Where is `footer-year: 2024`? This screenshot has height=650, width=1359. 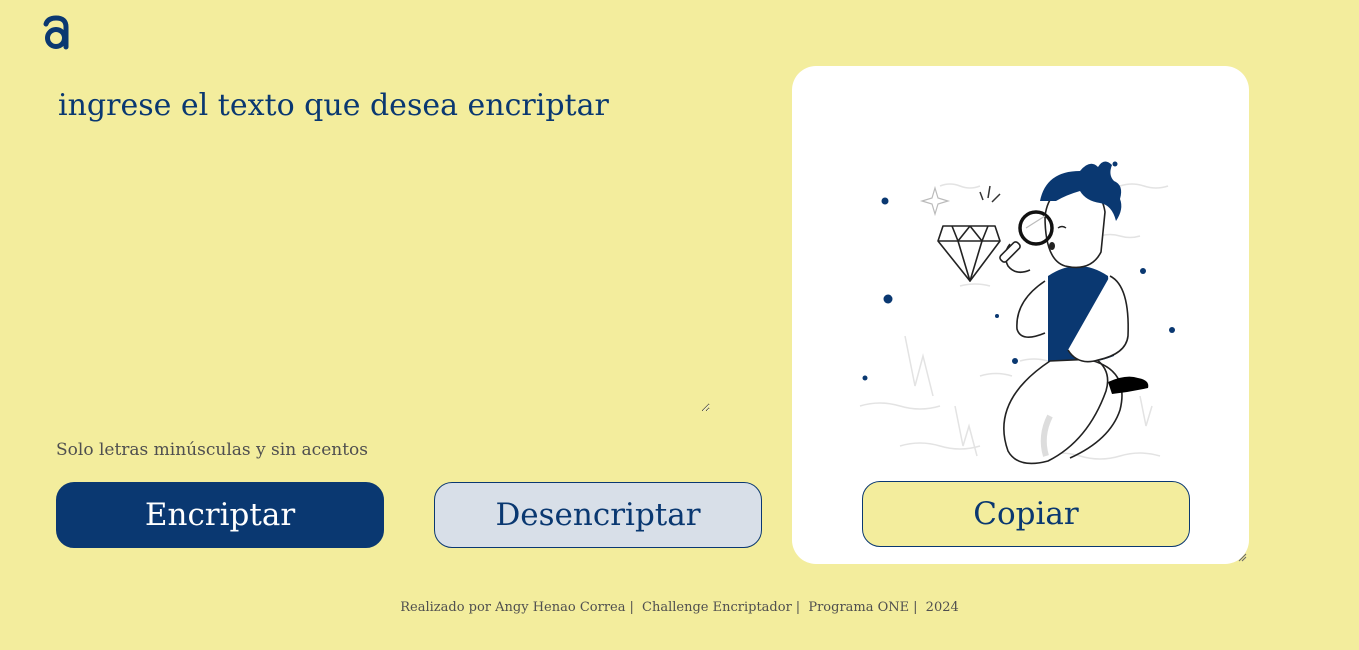
footer-year: 2024 is located at coordinates (942, 607).